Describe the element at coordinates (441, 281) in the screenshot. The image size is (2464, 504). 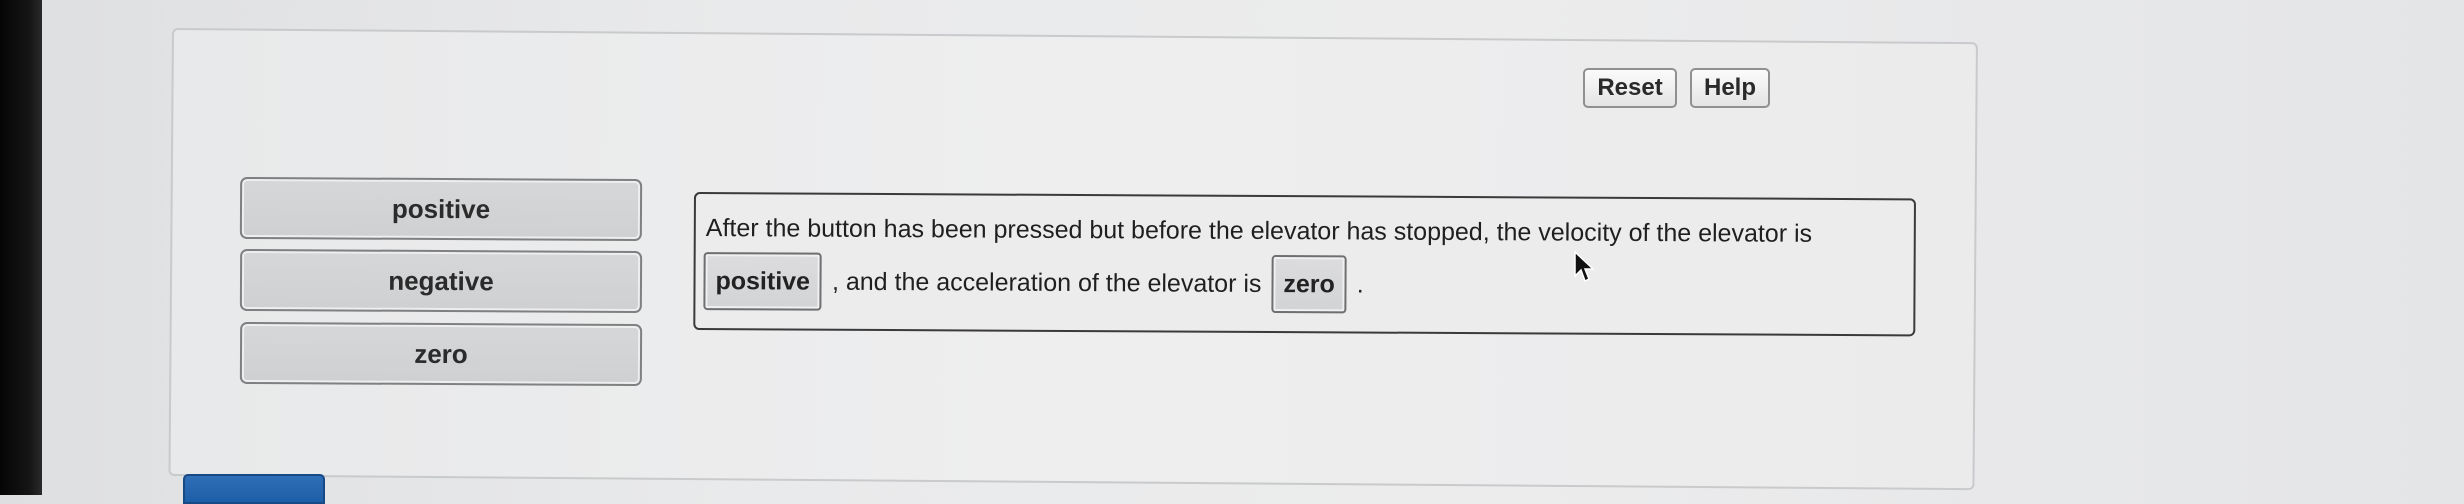
I see `choice-negative: negative` at that location.